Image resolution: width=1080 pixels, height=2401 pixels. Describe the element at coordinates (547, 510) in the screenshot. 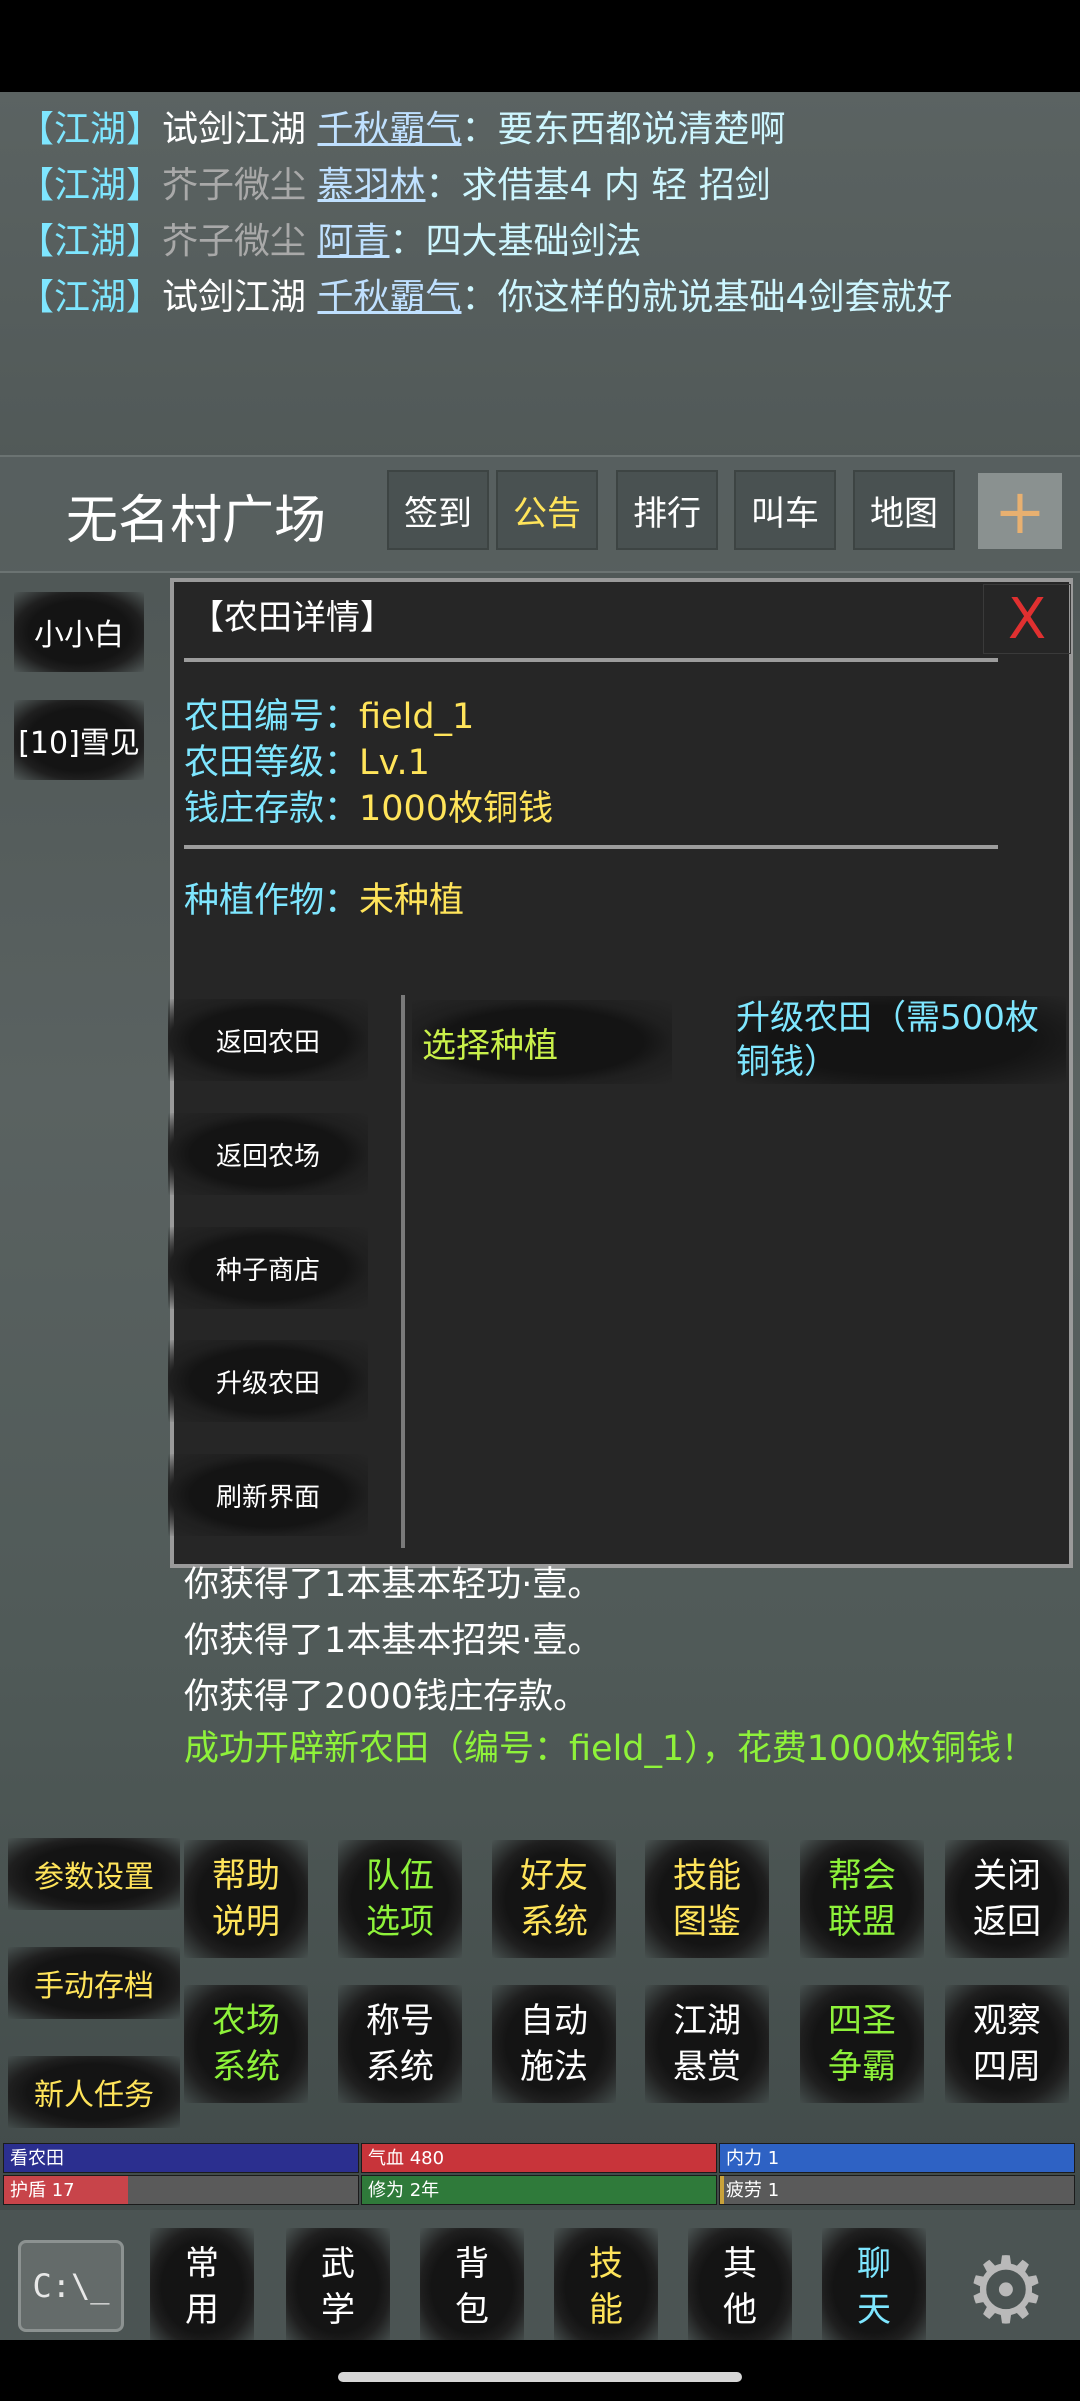

I see `announcement-button: 公告` at that location.